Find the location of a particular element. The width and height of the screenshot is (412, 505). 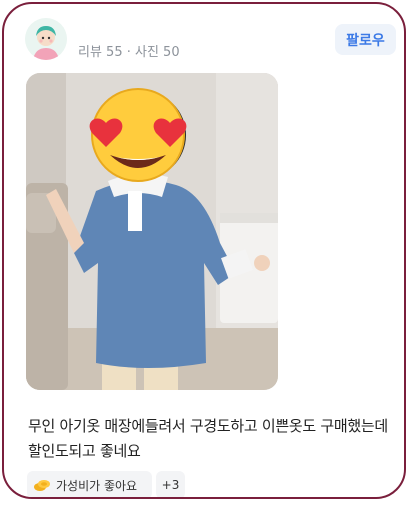

follow-button: 팔로우 is located at coordinates (365, 39).